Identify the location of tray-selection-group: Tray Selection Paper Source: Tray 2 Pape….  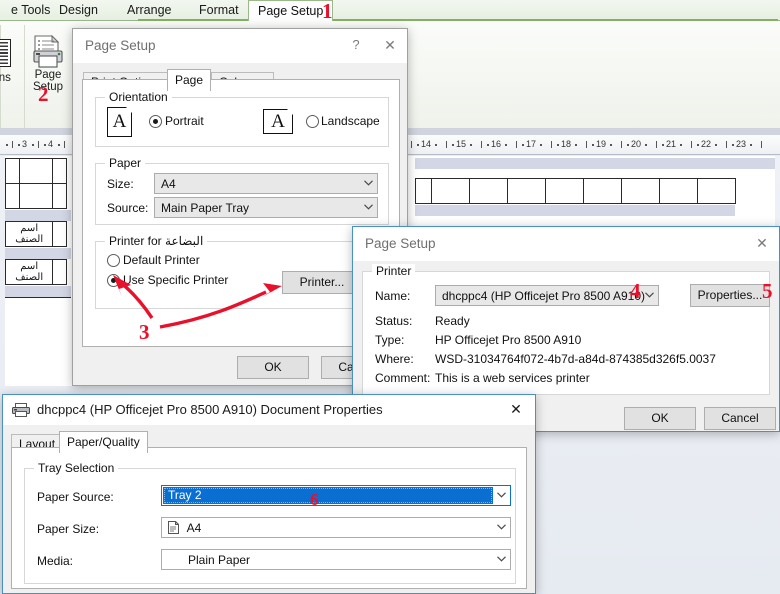
(270, 522).